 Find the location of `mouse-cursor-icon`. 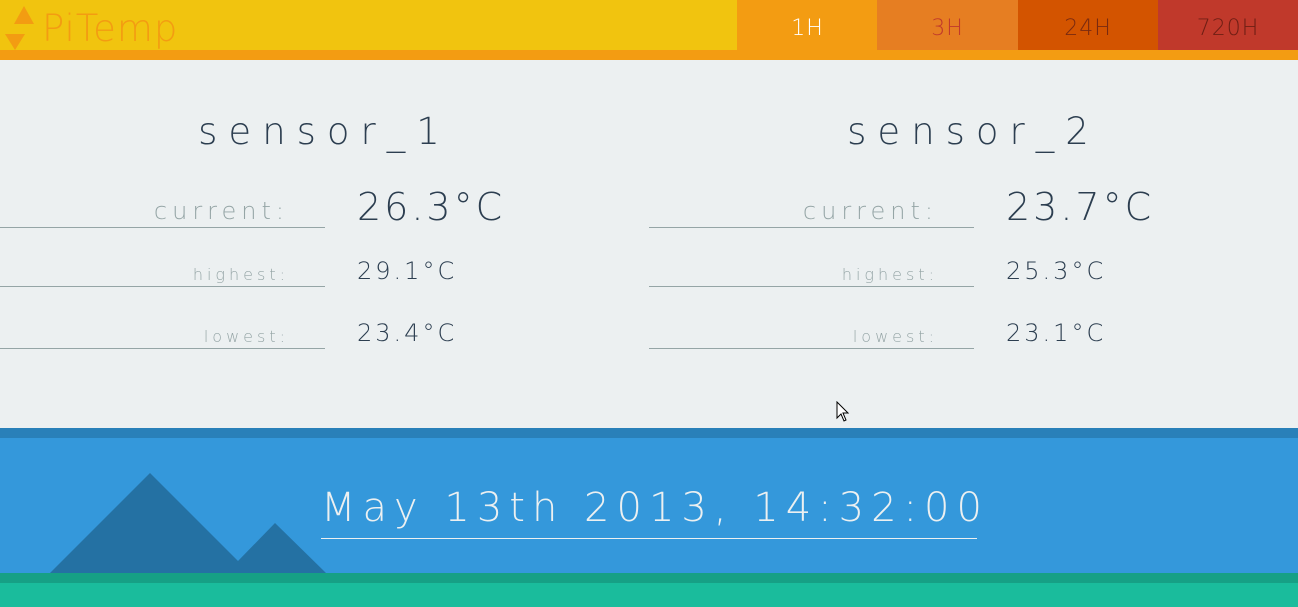

mouse-cursor-icon is located at coordinates (843, 411).